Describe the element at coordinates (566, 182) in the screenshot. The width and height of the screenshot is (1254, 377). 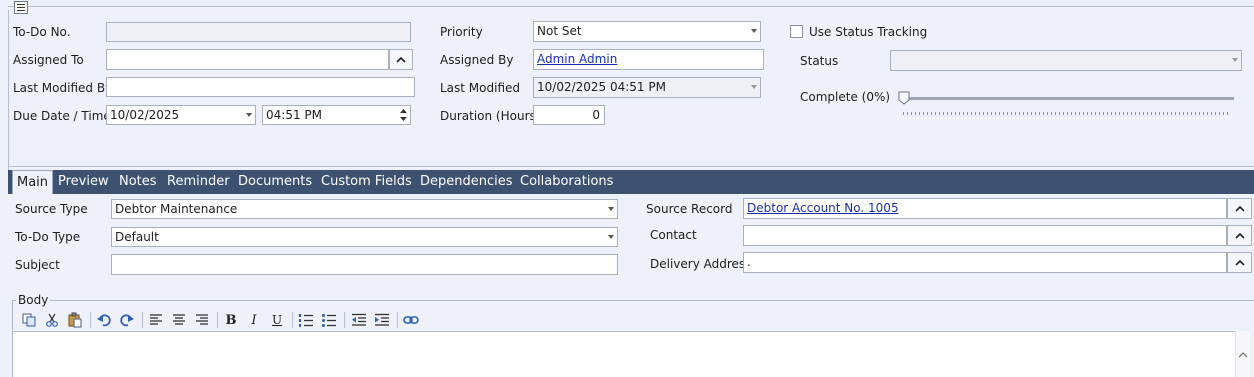
I see `tab-collaborations: Collaborations` at that location.